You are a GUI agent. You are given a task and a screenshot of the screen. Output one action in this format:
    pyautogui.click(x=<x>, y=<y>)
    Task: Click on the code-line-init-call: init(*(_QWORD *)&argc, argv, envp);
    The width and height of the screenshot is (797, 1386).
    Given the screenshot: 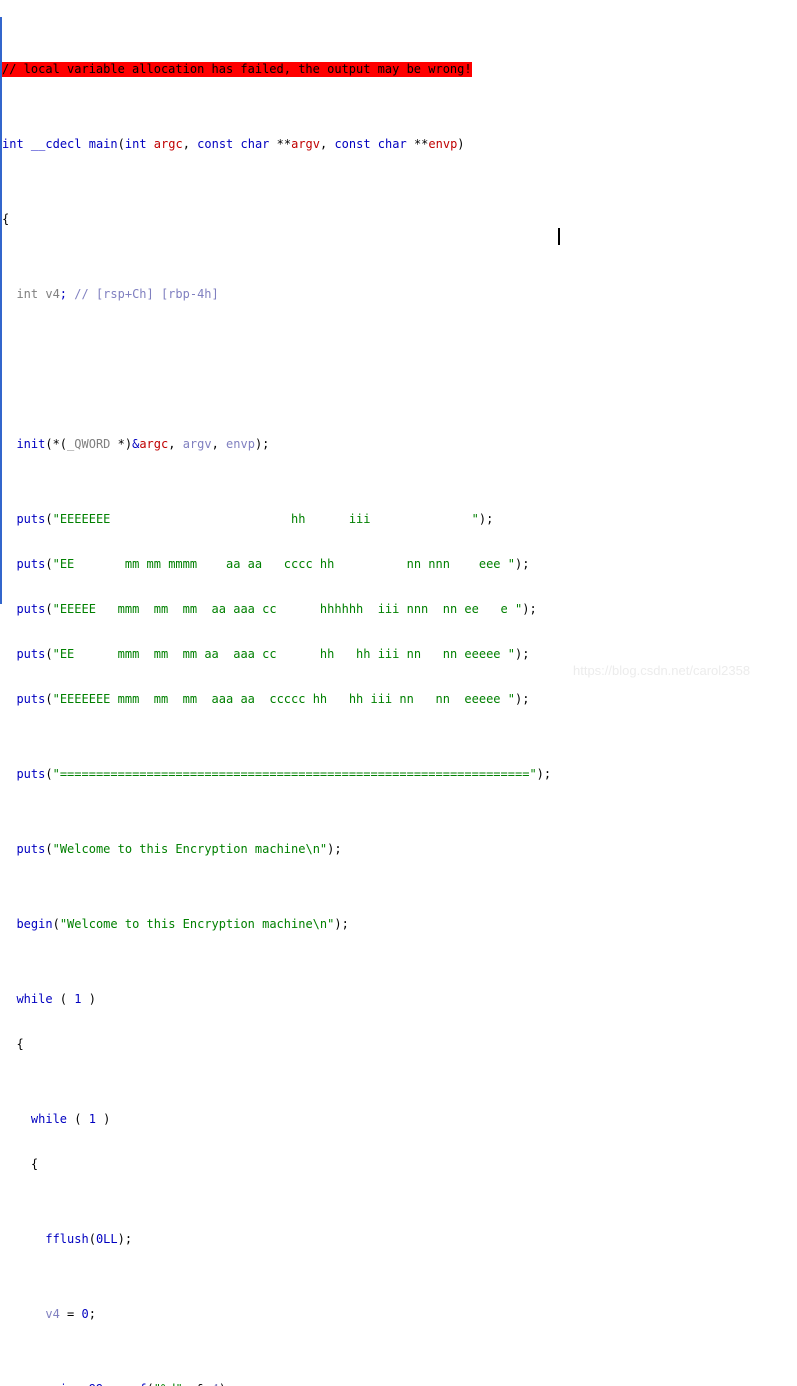 What is the action you would take?
    pyautogui.click(x=275, y=444)
    